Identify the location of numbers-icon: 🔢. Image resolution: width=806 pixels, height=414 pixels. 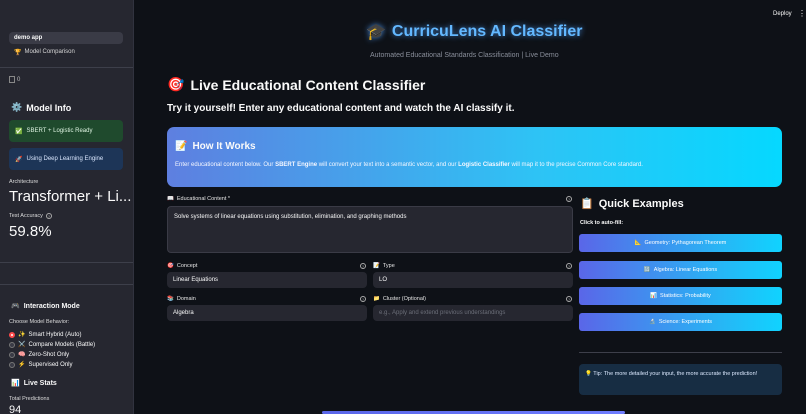
(647, 270).